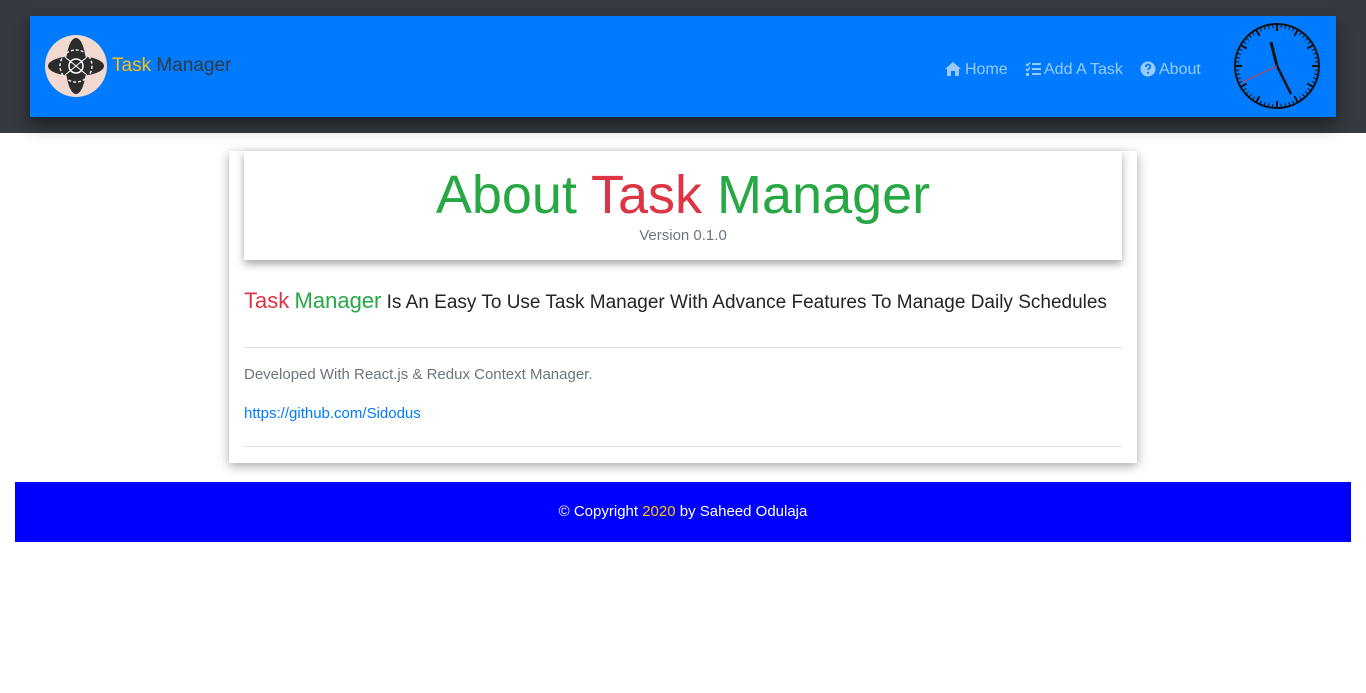 The height and width of the screenshot is (693, 1366). What do you see at coordinates (1033, 68) in the screenshot?
I see `tasks-list-icon` at bounding box center [1033, 68].